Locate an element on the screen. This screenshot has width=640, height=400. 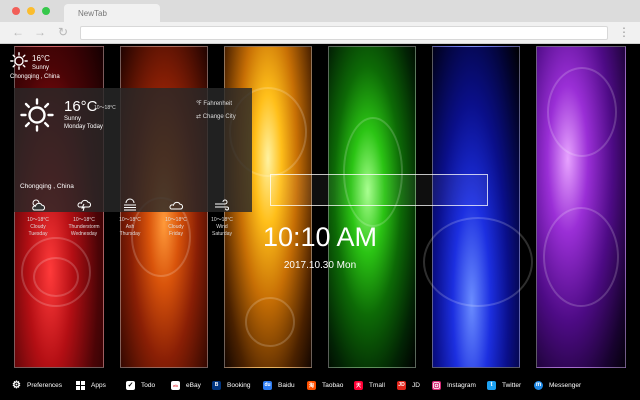
baidu-link: du Baidu is located at coordinates (279, 385).